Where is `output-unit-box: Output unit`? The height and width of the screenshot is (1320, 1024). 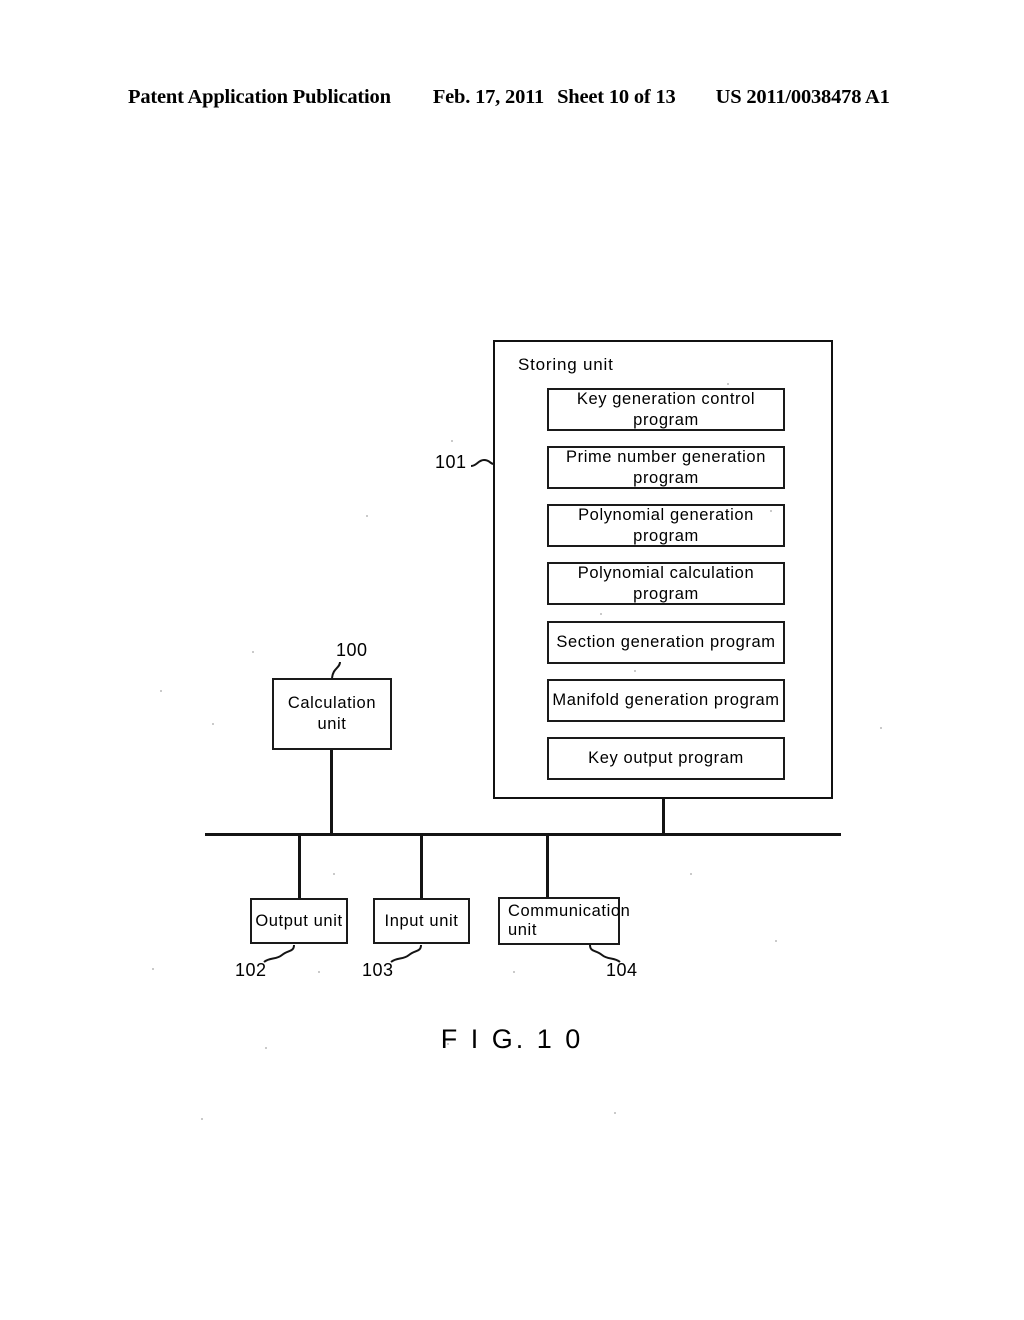 output-unit-box: Output unit is located at coordinates (299, 921).